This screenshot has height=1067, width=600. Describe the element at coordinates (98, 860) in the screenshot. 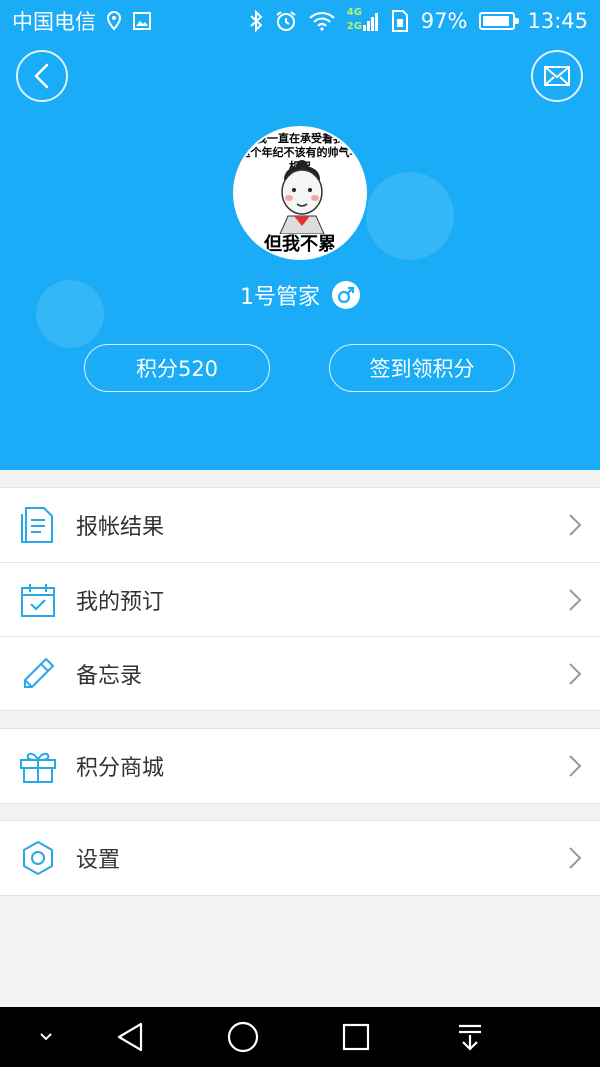

I see `menu-item-label: 设置` at that location.